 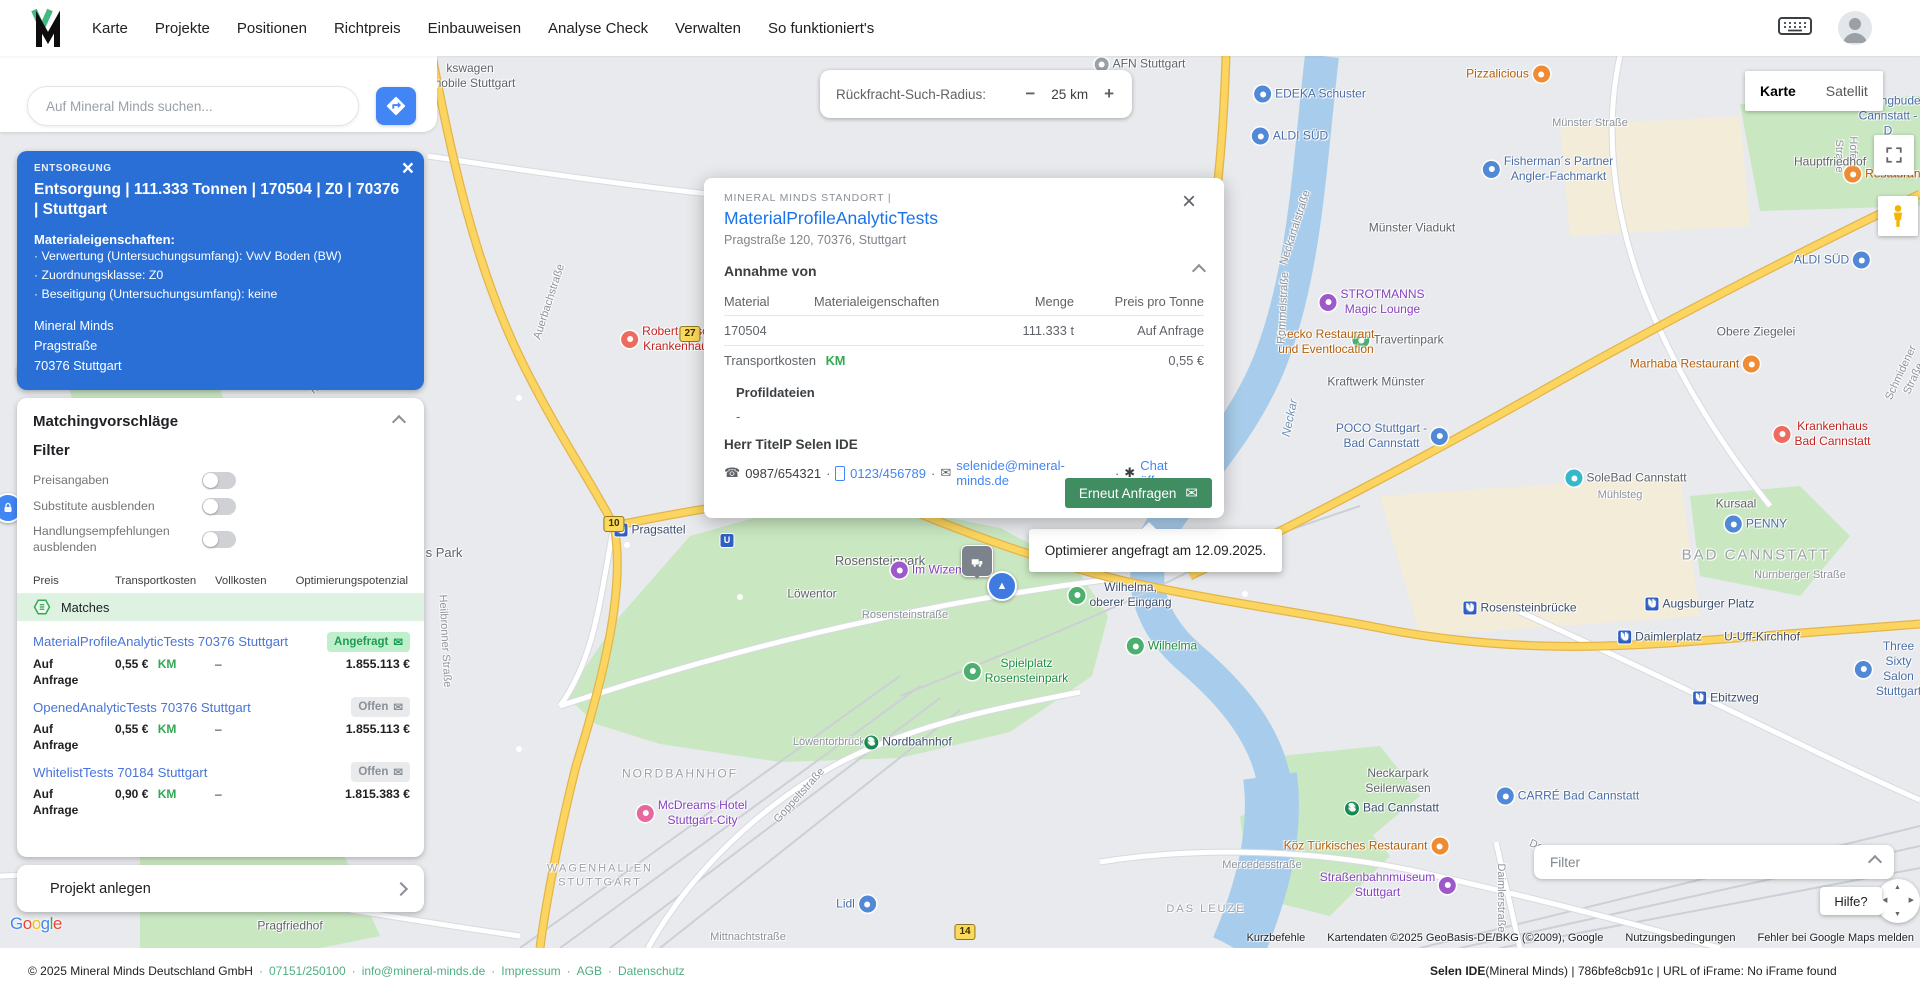 What do you see at coordinates (444, 553) in the screenshot?
I see `map-label-s-park: s Park` at bounding box center [444, 553].